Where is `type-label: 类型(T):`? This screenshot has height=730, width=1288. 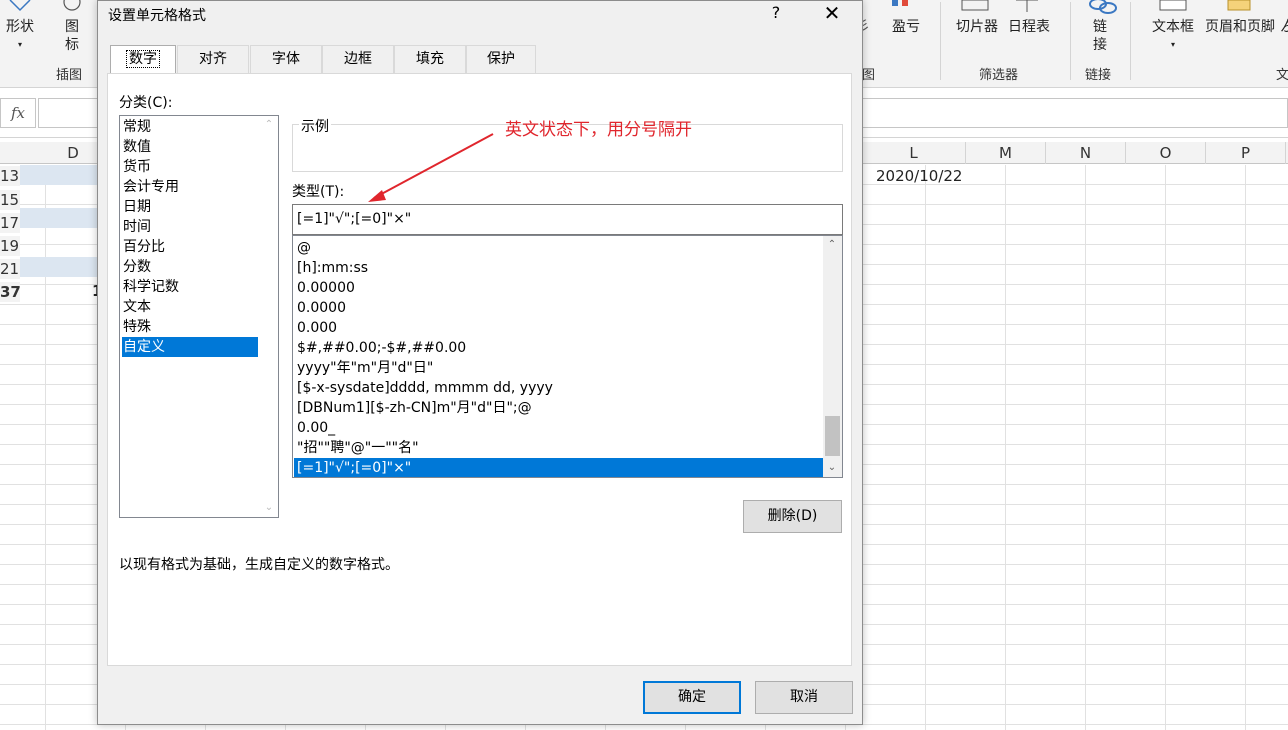
type-label: 类型(T): is located at coordinates (318, 192).